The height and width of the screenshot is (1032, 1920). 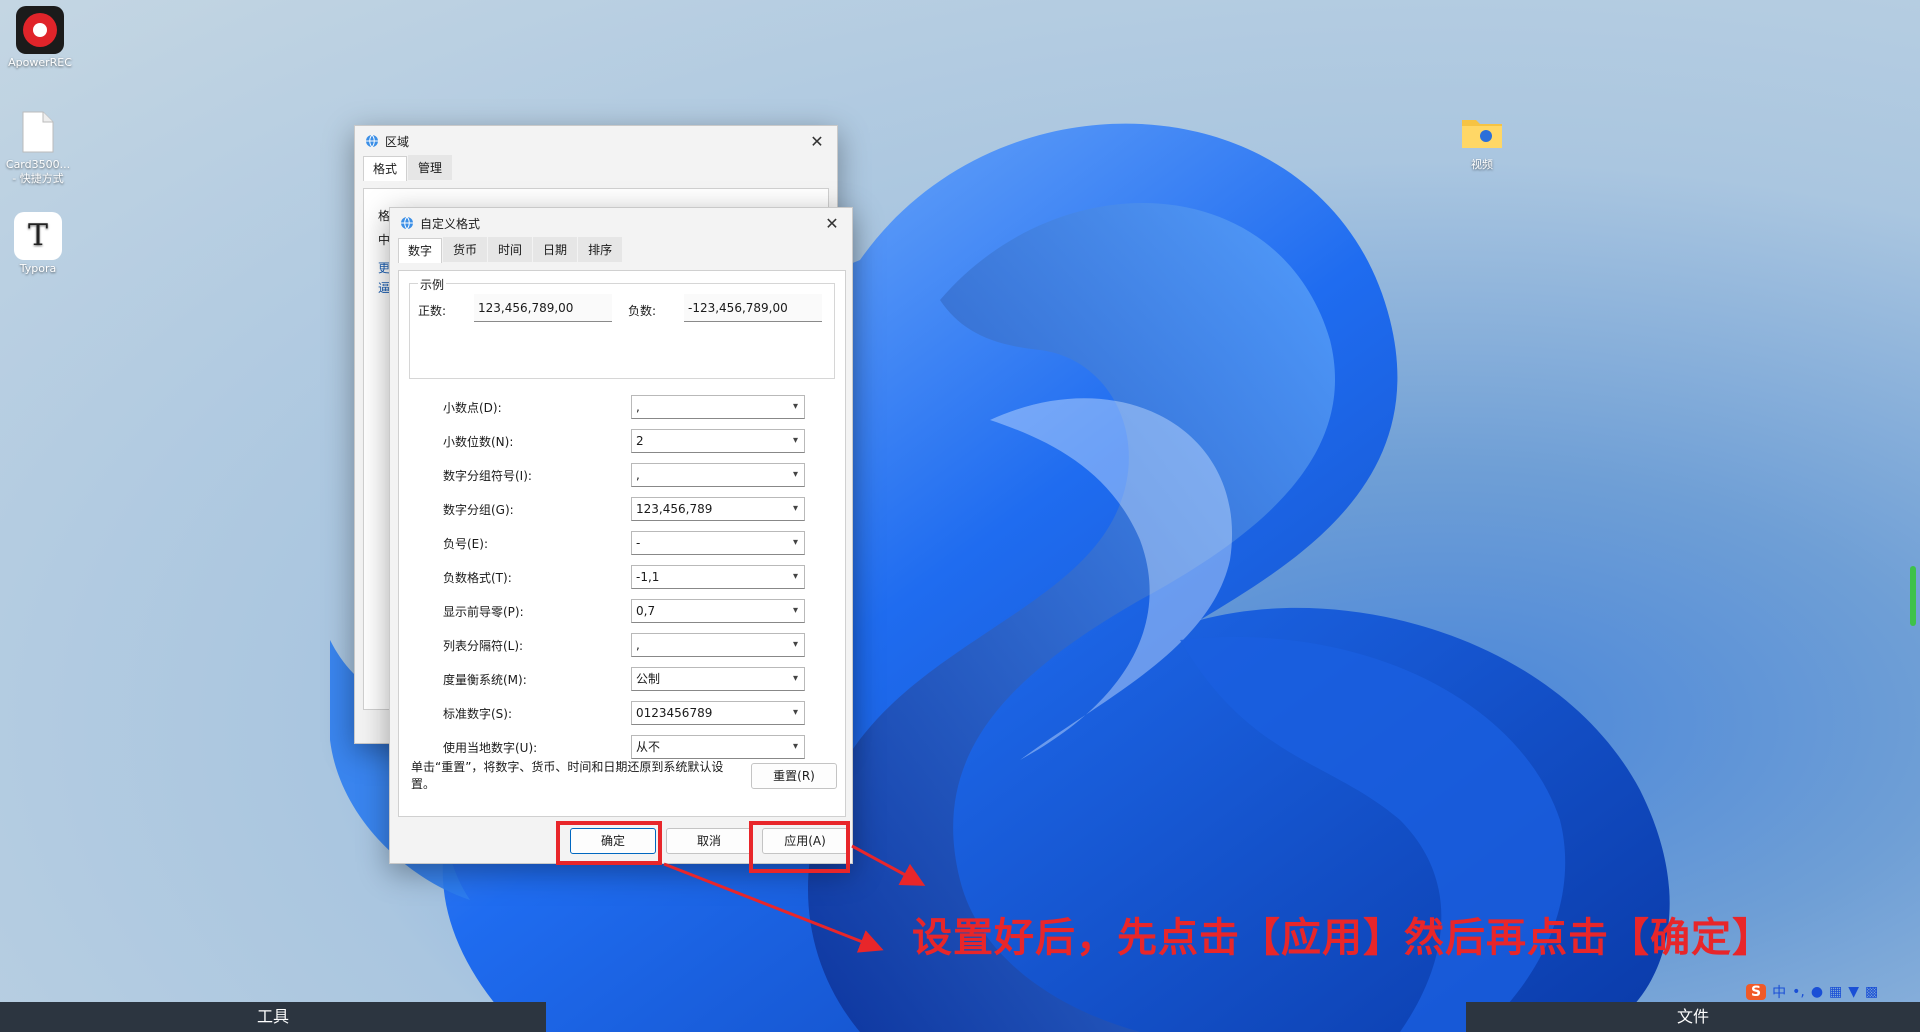 I want to click on file-icon, so click(x=38, y=132).